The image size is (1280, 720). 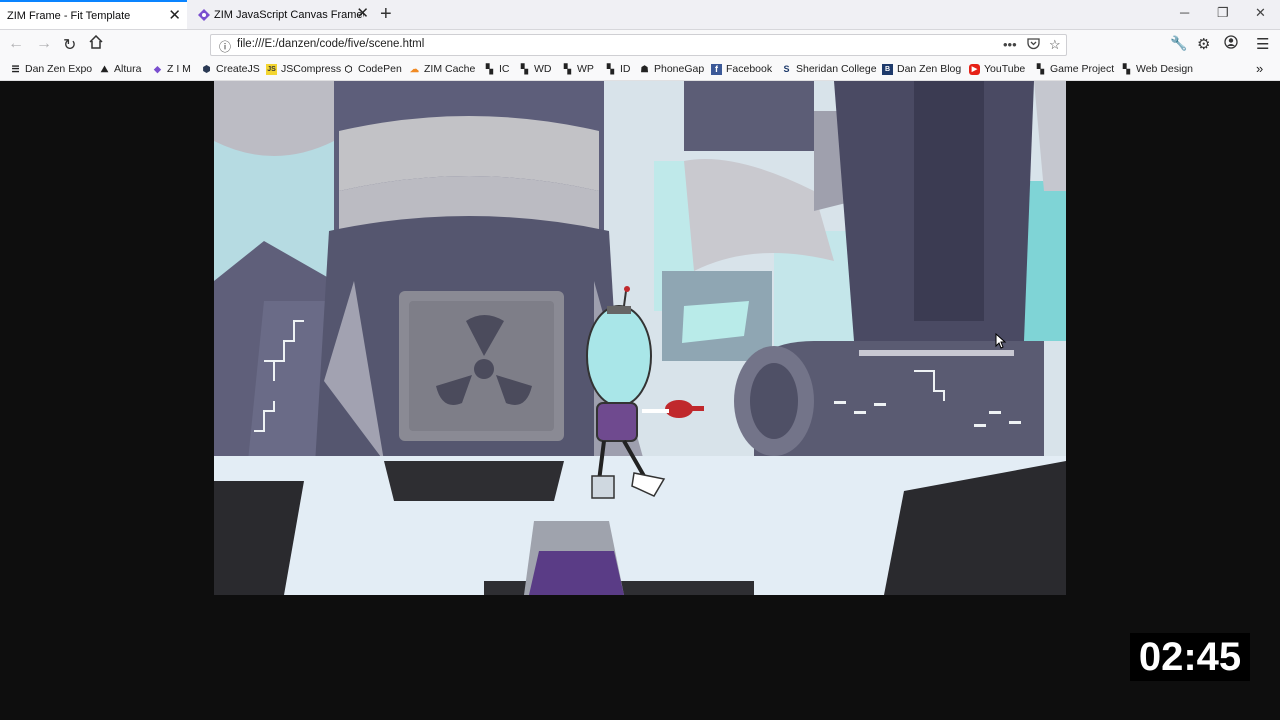 I want to click on bookmark-codepen: ⬡ CodePen, so click(x=372, y=69).